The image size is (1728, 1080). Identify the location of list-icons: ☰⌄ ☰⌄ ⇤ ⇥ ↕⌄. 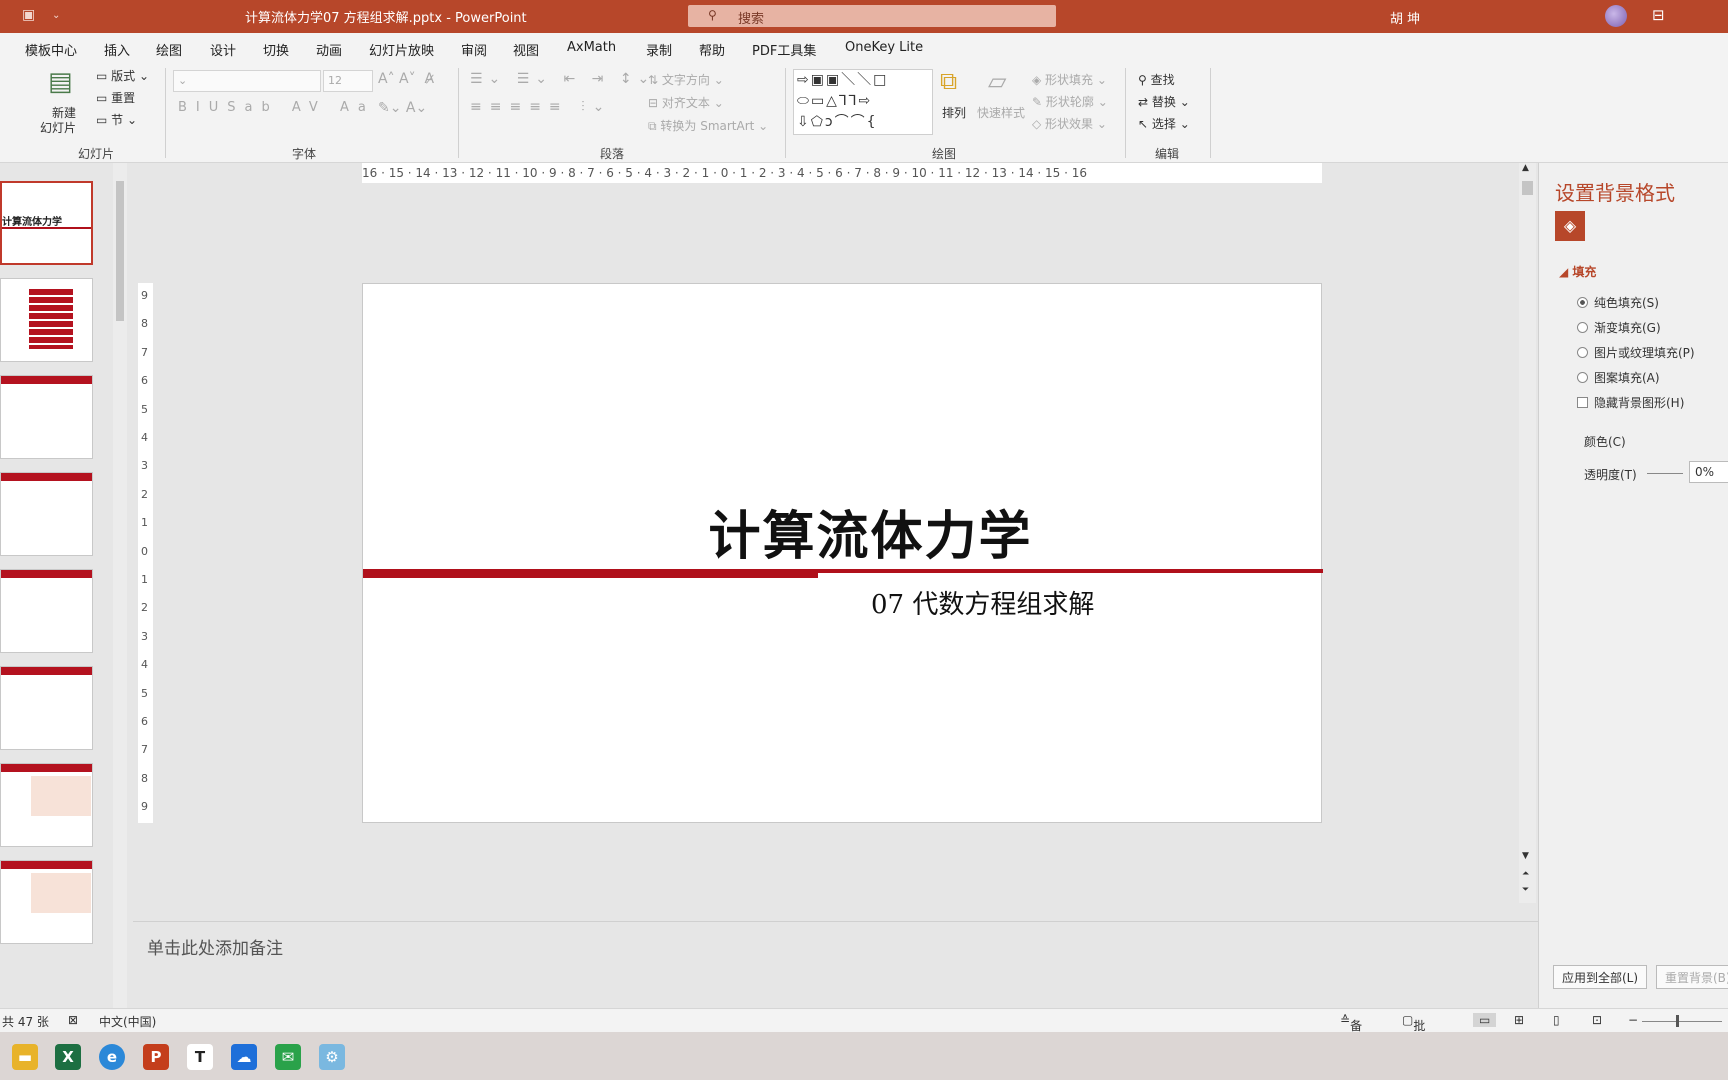
(562, 79).